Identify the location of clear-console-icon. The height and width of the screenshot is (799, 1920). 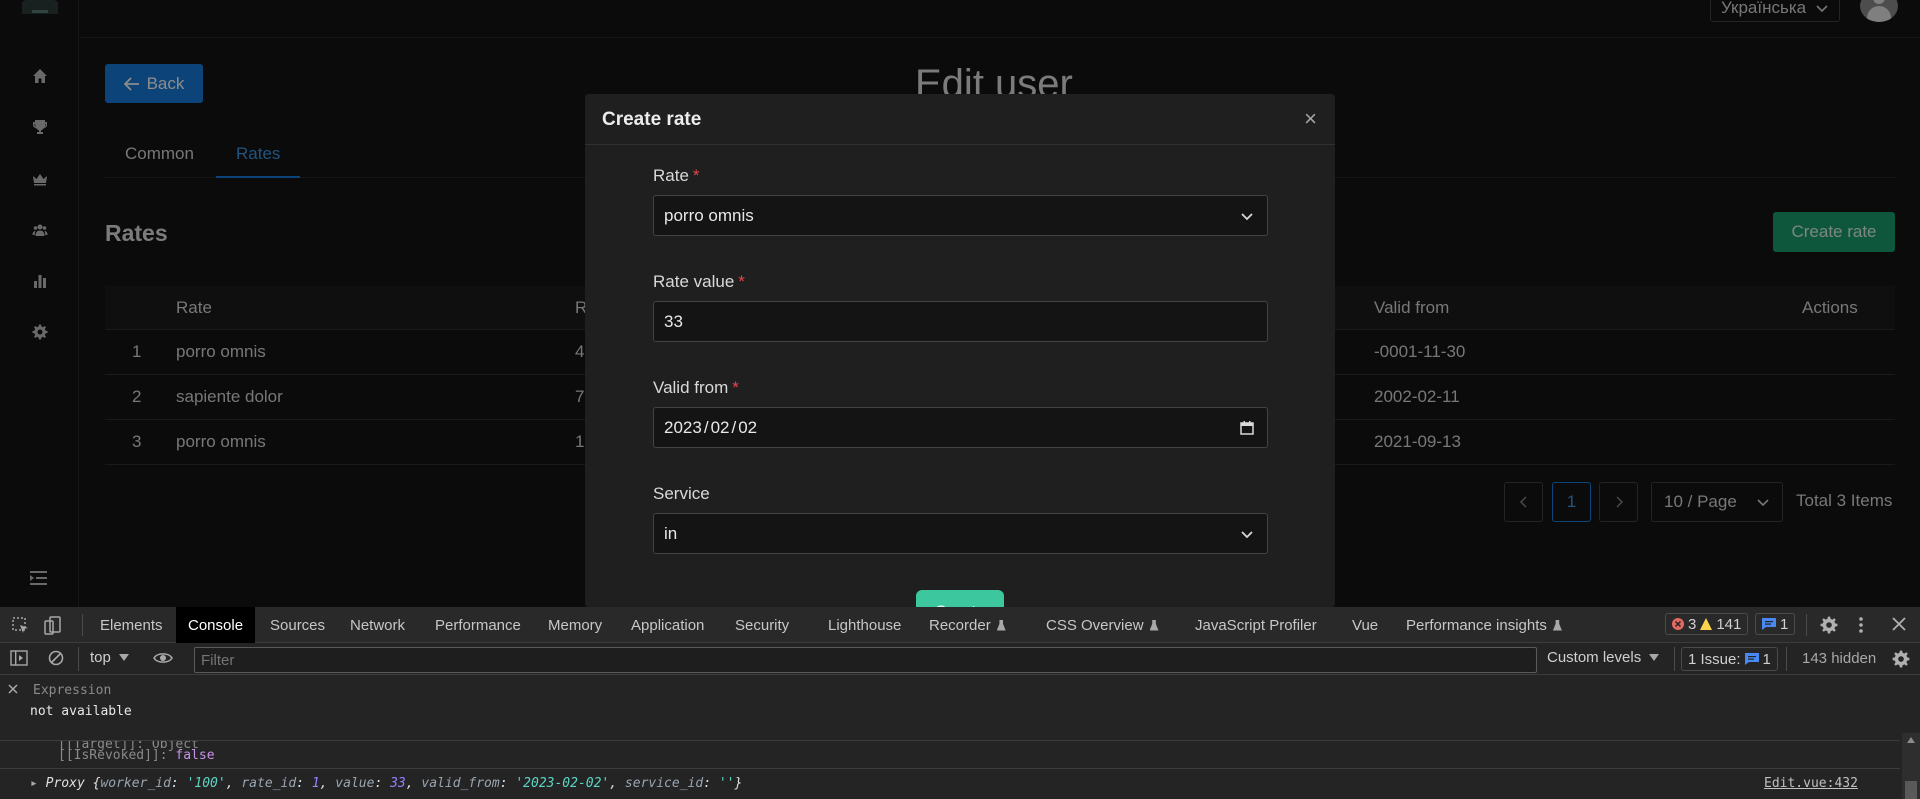
(56, 658).